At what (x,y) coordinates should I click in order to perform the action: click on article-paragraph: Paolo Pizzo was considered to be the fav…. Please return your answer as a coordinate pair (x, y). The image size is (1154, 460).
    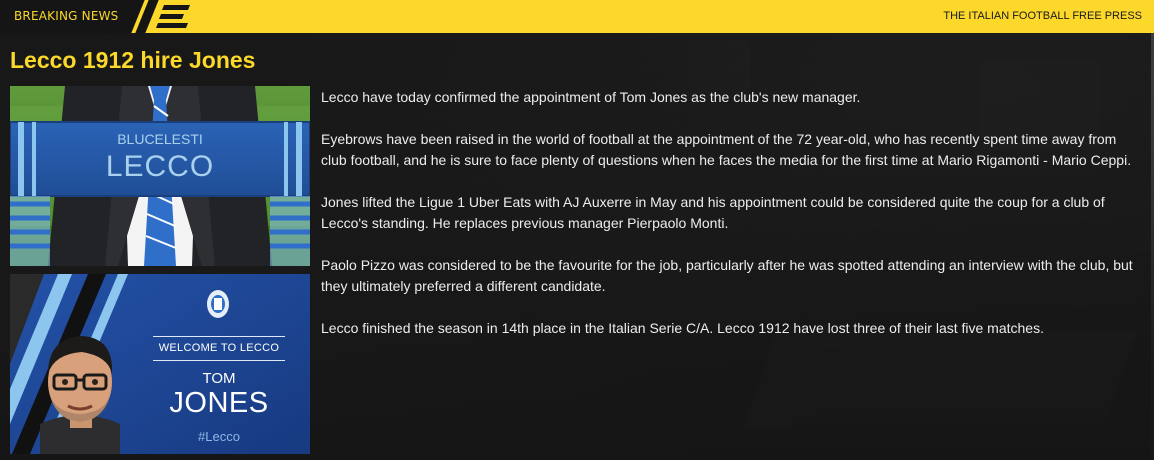
    Looking at the image, I should click on (727, 275).